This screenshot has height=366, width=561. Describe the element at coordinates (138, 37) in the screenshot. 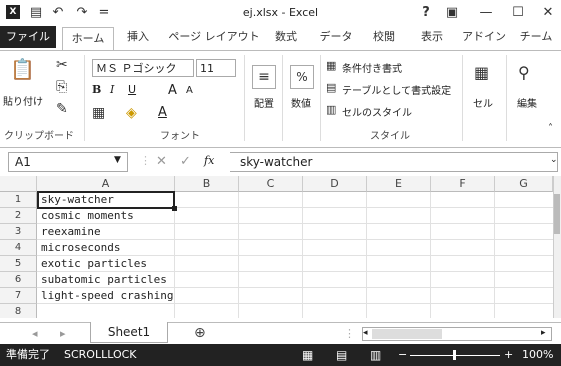

I see `tab-insert: 挿入` at that location.